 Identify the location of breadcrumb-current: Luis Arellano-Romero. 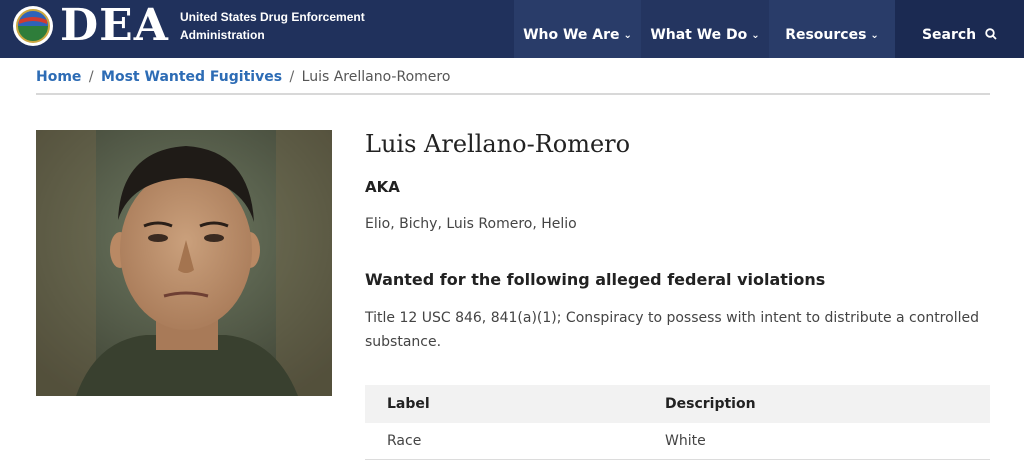
(376, 77).